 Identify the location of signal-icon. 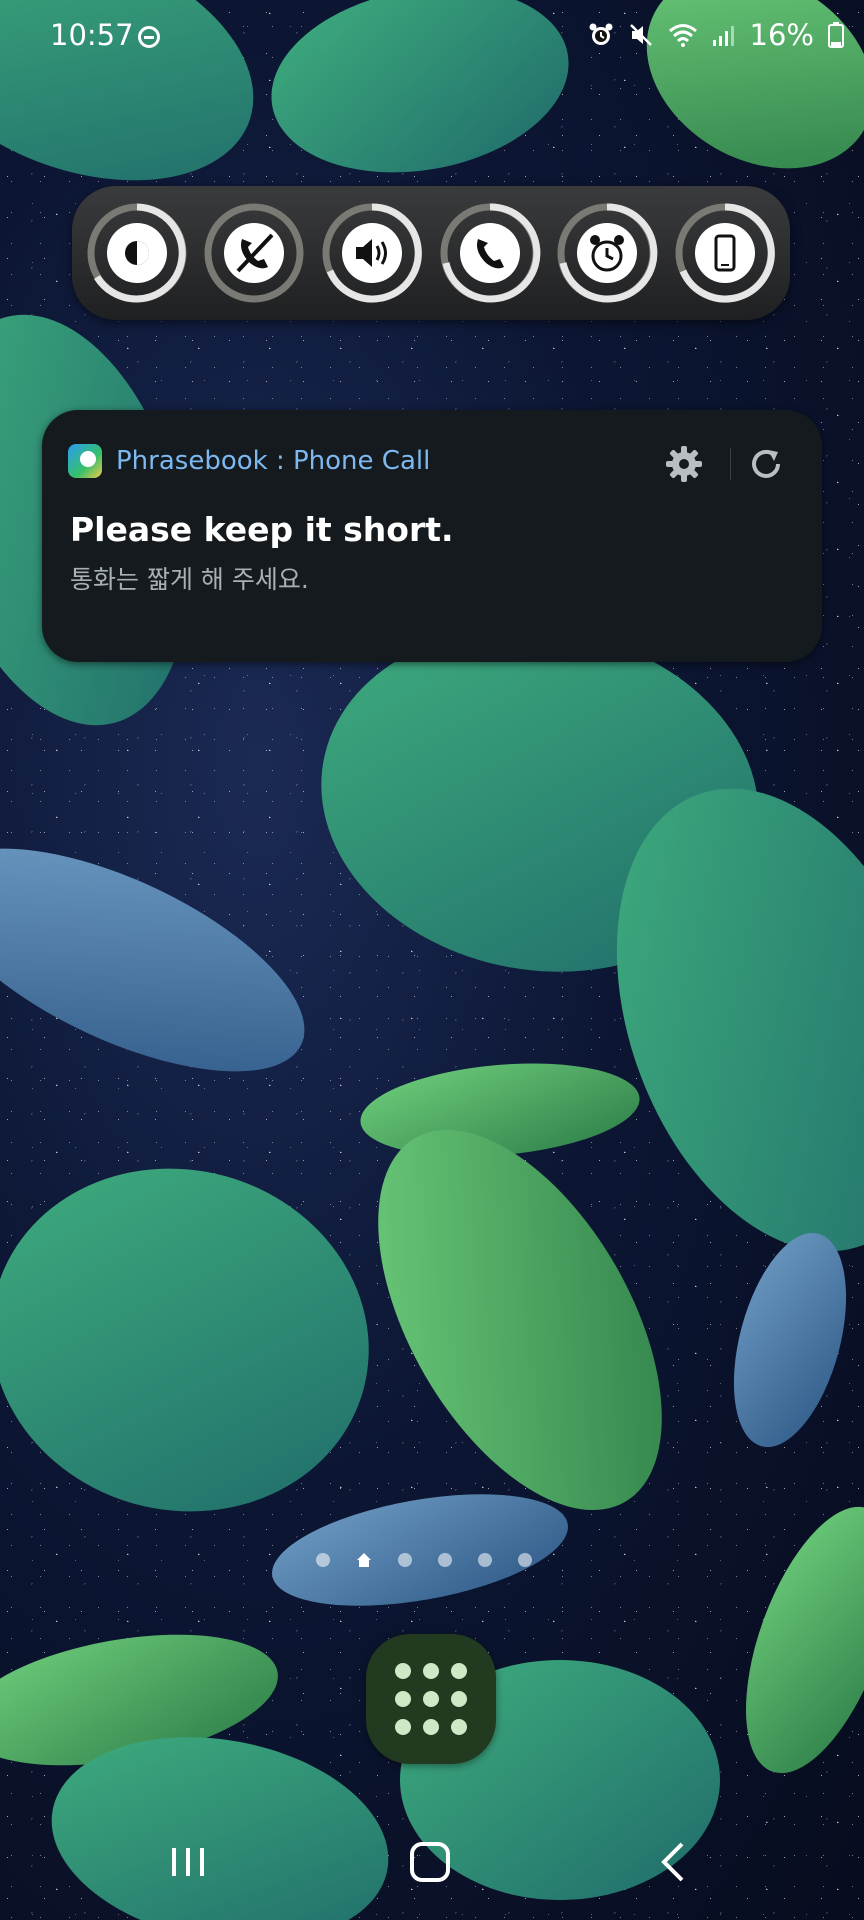
(723, 36).